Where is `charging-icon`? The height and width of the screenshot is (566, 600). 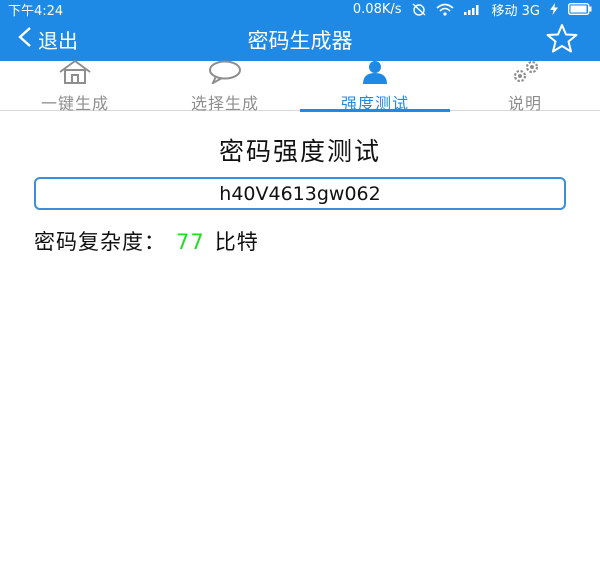
charging-icon is located at coordinates (554, 9).